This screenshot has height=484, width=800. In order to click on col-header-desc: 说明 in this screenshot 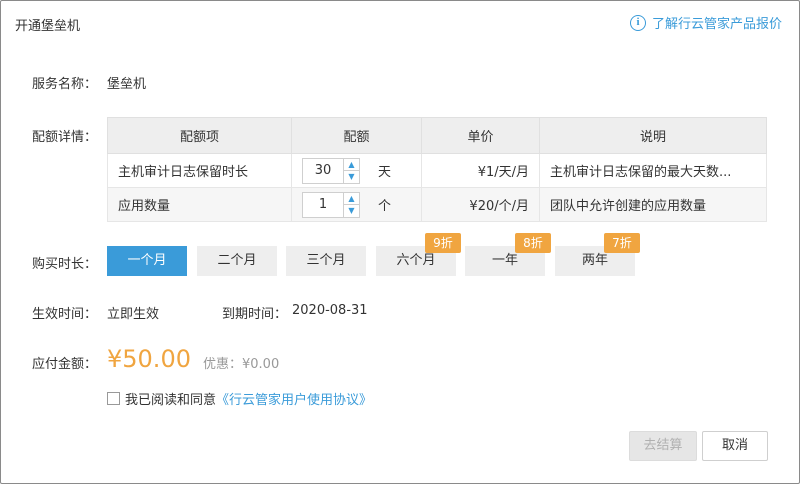, I will do `click(653, 135)`.